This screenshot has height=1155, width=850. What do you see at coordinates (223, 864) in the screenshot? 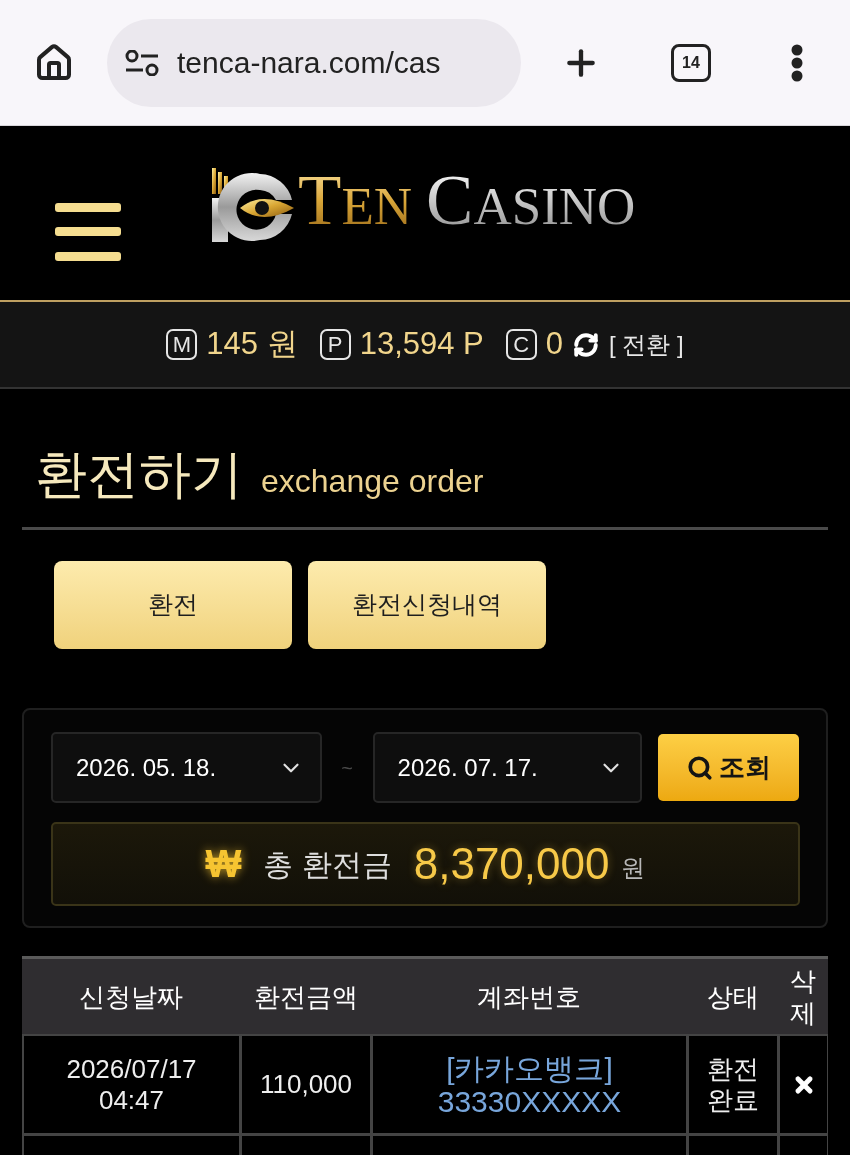
I see `won-symbol: ₩` at bounding box center [223, 864].